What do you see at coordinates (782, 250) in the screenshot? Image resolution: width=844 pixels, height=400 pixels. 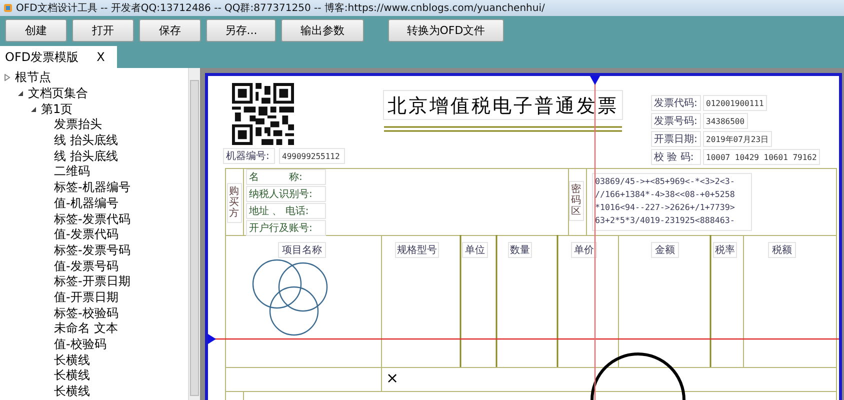 I see `column-header: 税额` at bounding box center [782, 250].